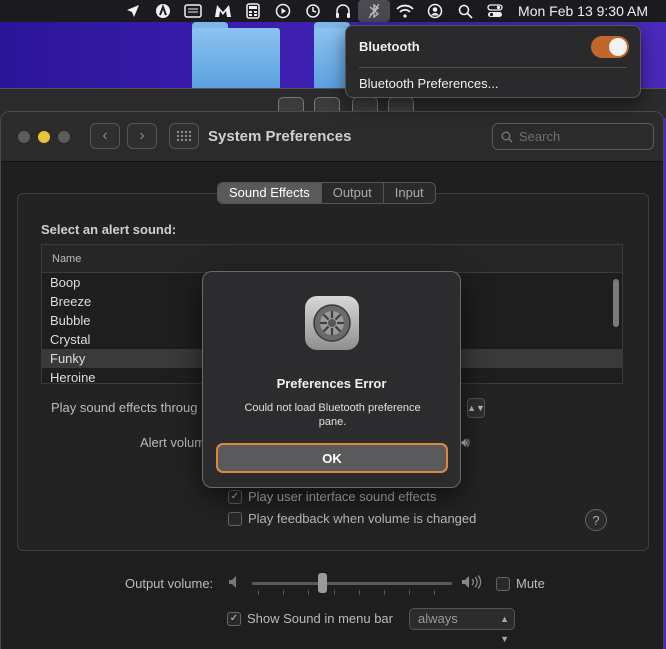 This screenshot has width=666, height=649. I want to click on dropdown-value: always, so click(438, 618).